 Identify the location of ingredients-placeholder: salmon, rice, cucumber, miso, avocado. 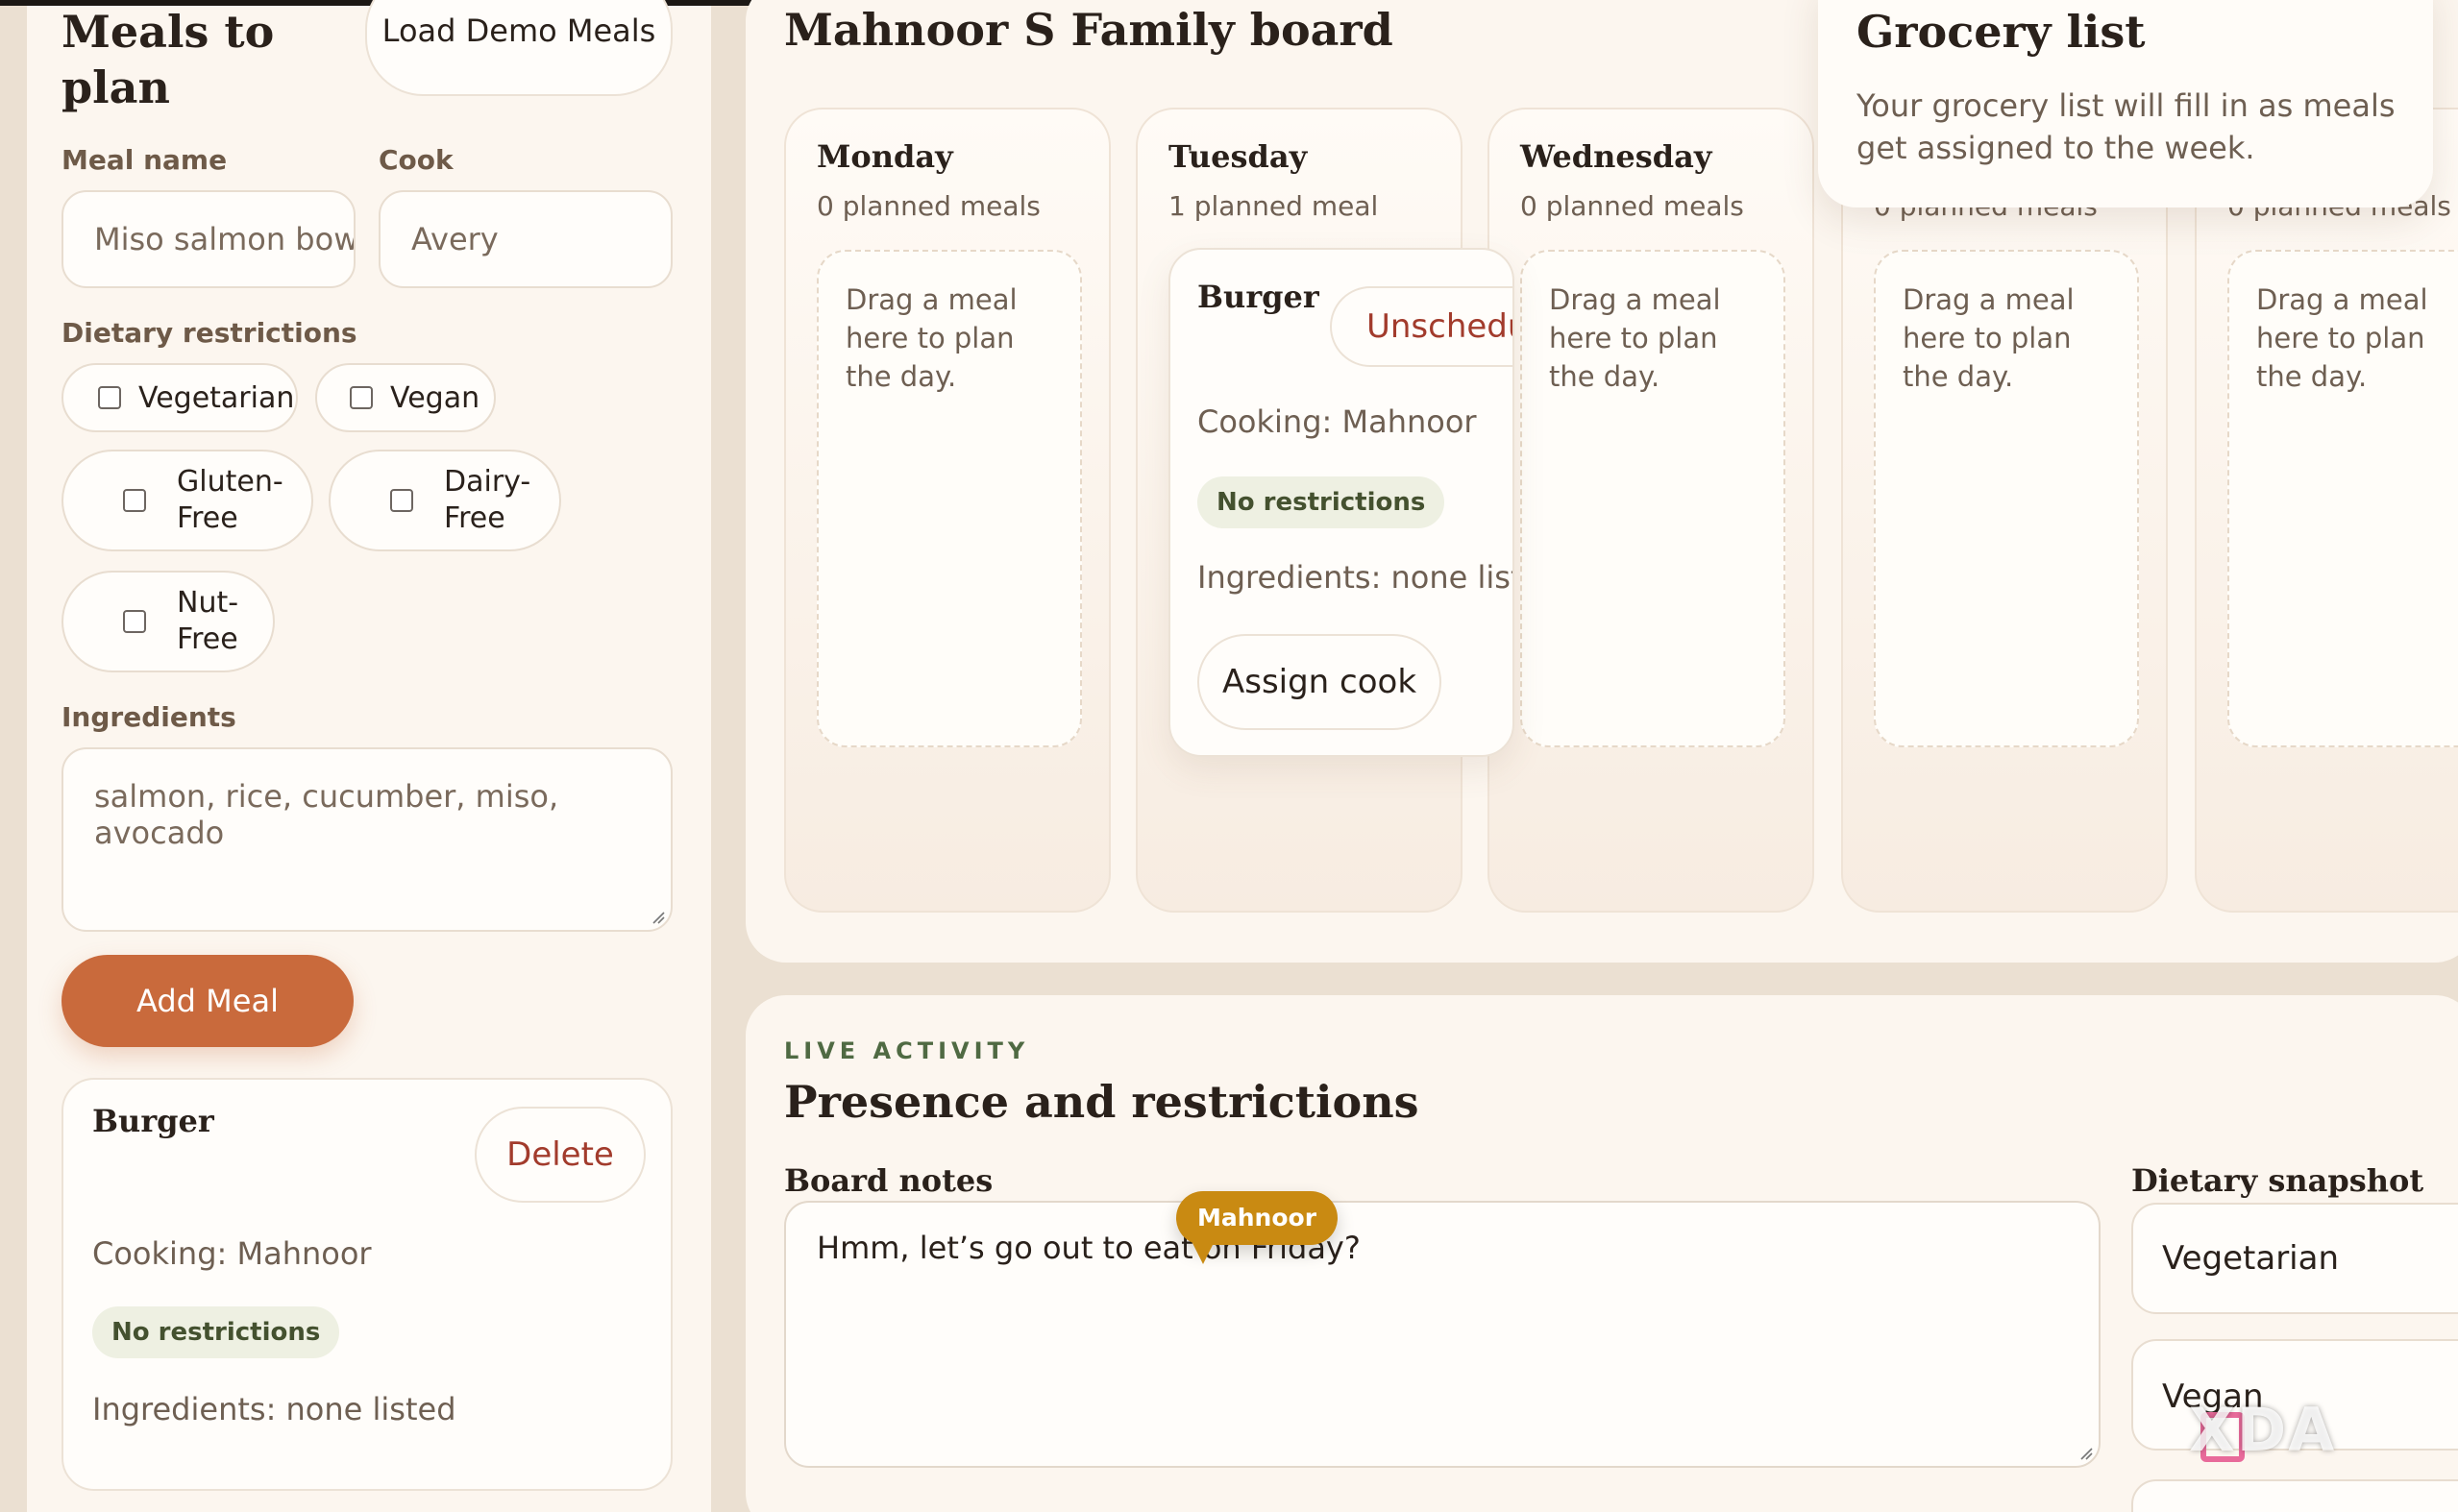
(326, 814).